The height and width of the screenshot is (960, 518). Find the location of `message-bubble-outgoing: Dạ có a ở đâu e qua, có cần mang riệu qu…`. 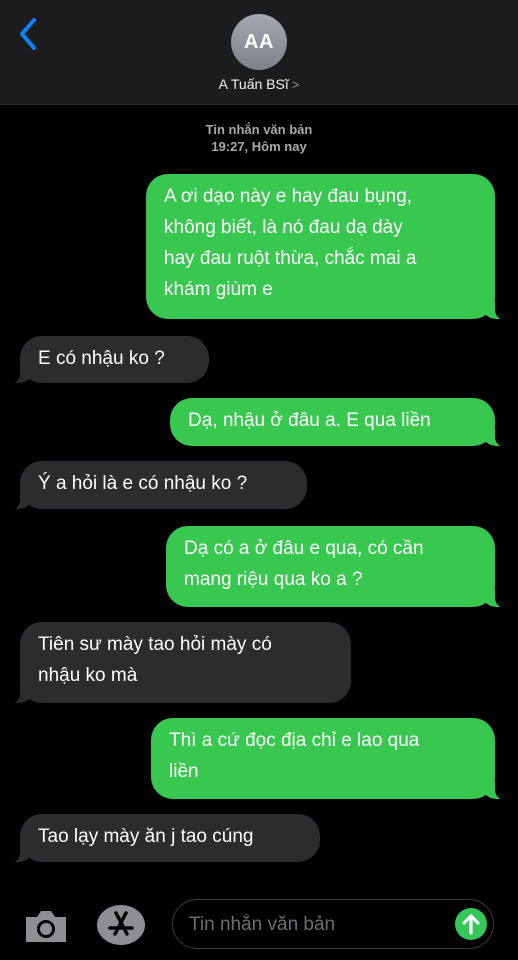

message-bubble-outgoing: Dạ có a ở đâu e qua, có cần mang riệu qu… is located at coordinates (336, 567).